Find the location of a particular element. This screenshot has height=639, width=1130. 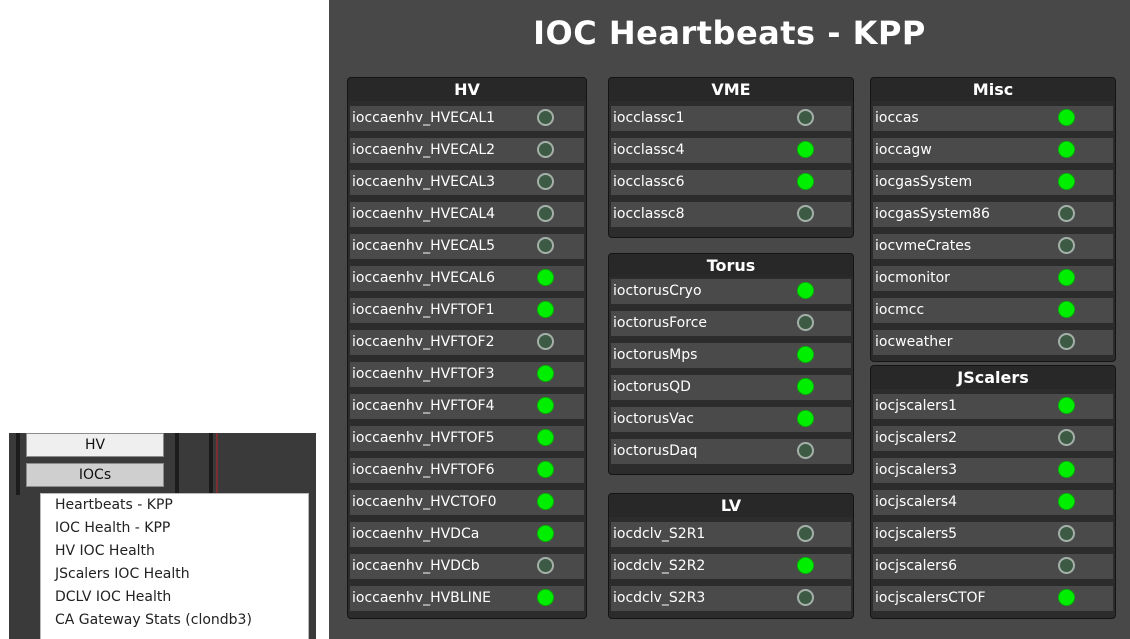

ioc-name: iocmonitor is located at coordinates (912, 278).